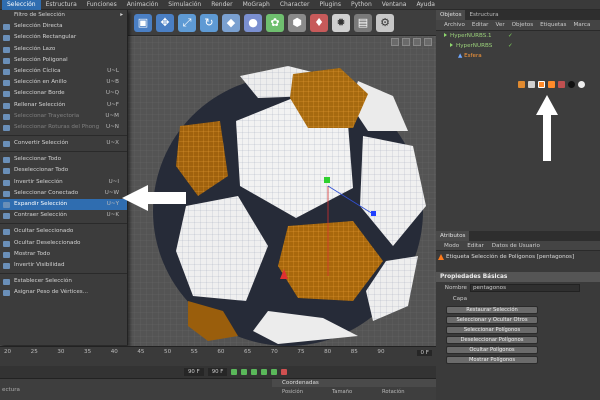  What do you see at coordinates (553, 25) in the screenshot?
I see `menu-etiquetas: Etiquetas` at bounding box center [553, 25].